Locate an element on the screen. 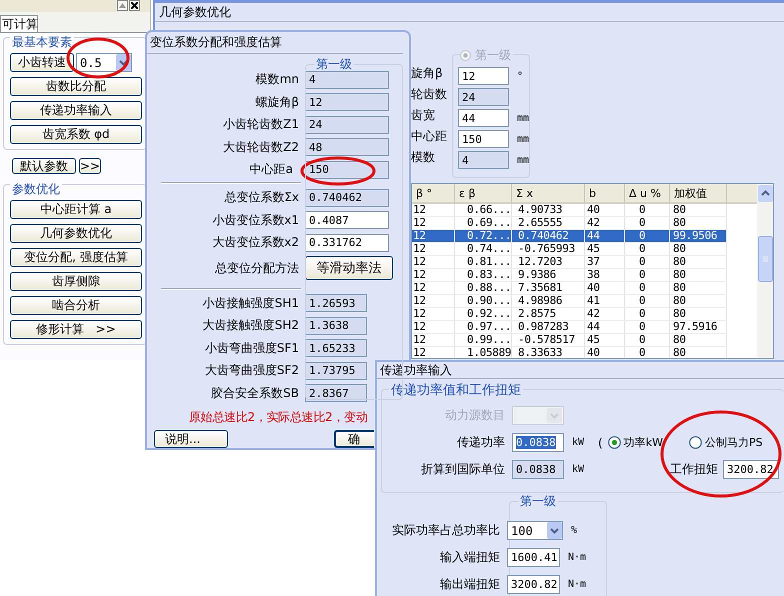 This screenshot has width=784, height=596. panel-button: 齿数比分配 is located at coordinates (76, 86).